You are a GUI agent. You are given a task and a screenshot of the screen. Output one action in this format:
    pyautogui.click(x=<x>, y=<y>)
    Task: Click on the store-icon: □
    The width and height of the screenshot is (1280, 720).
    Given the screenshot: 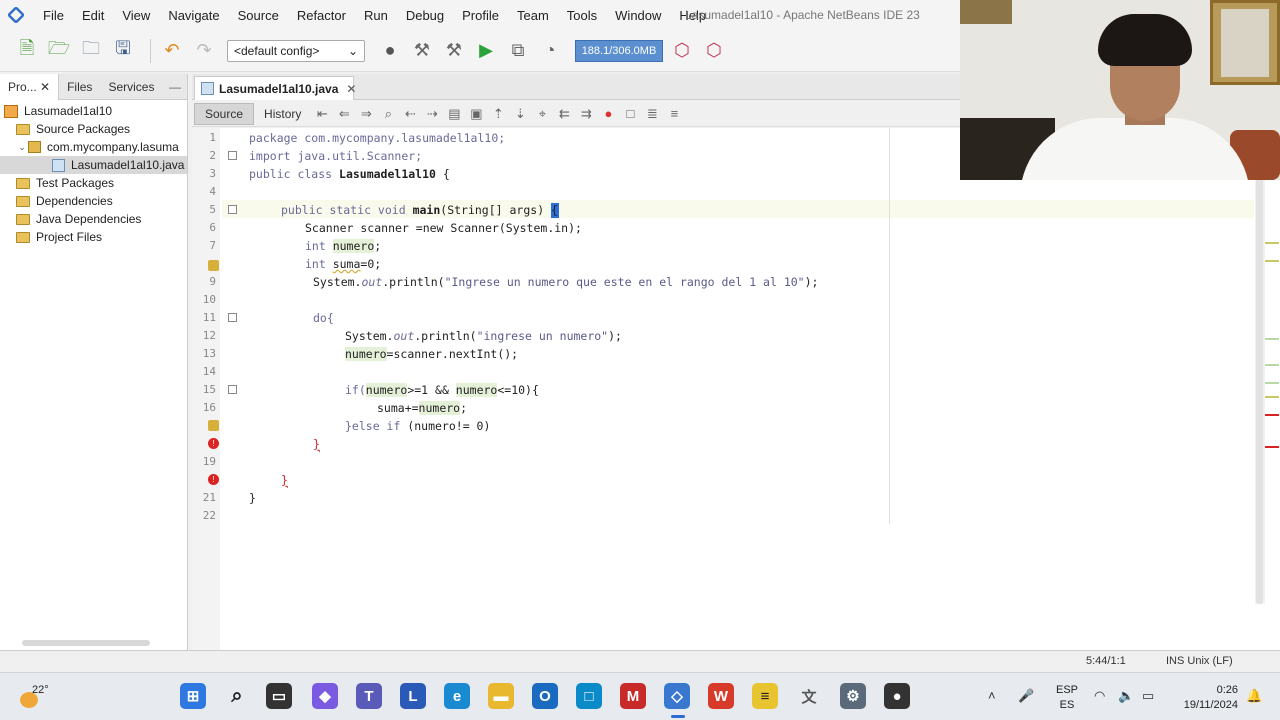 What is the action you would take?
    pyautogui.click(x=589, y=696)
    